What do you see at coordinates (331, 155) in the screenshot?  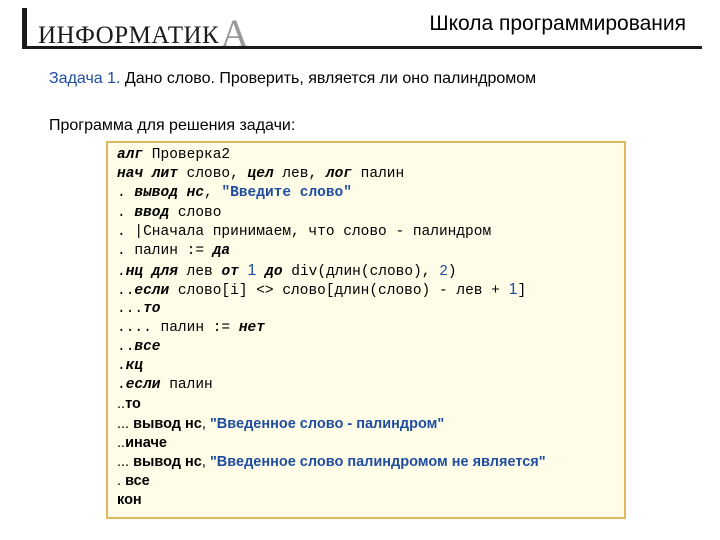 I see `code-line-1: алг Проверка2` at bounding box center [331, 155].